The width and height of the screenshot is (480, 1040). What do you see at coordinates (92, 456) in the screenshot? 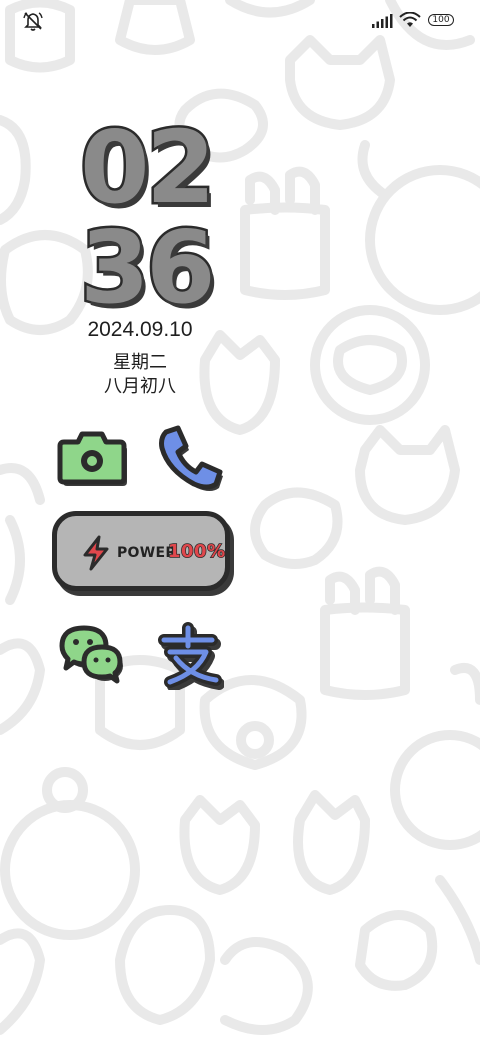
I see `camera-icon` at bounding box center [92, 456].